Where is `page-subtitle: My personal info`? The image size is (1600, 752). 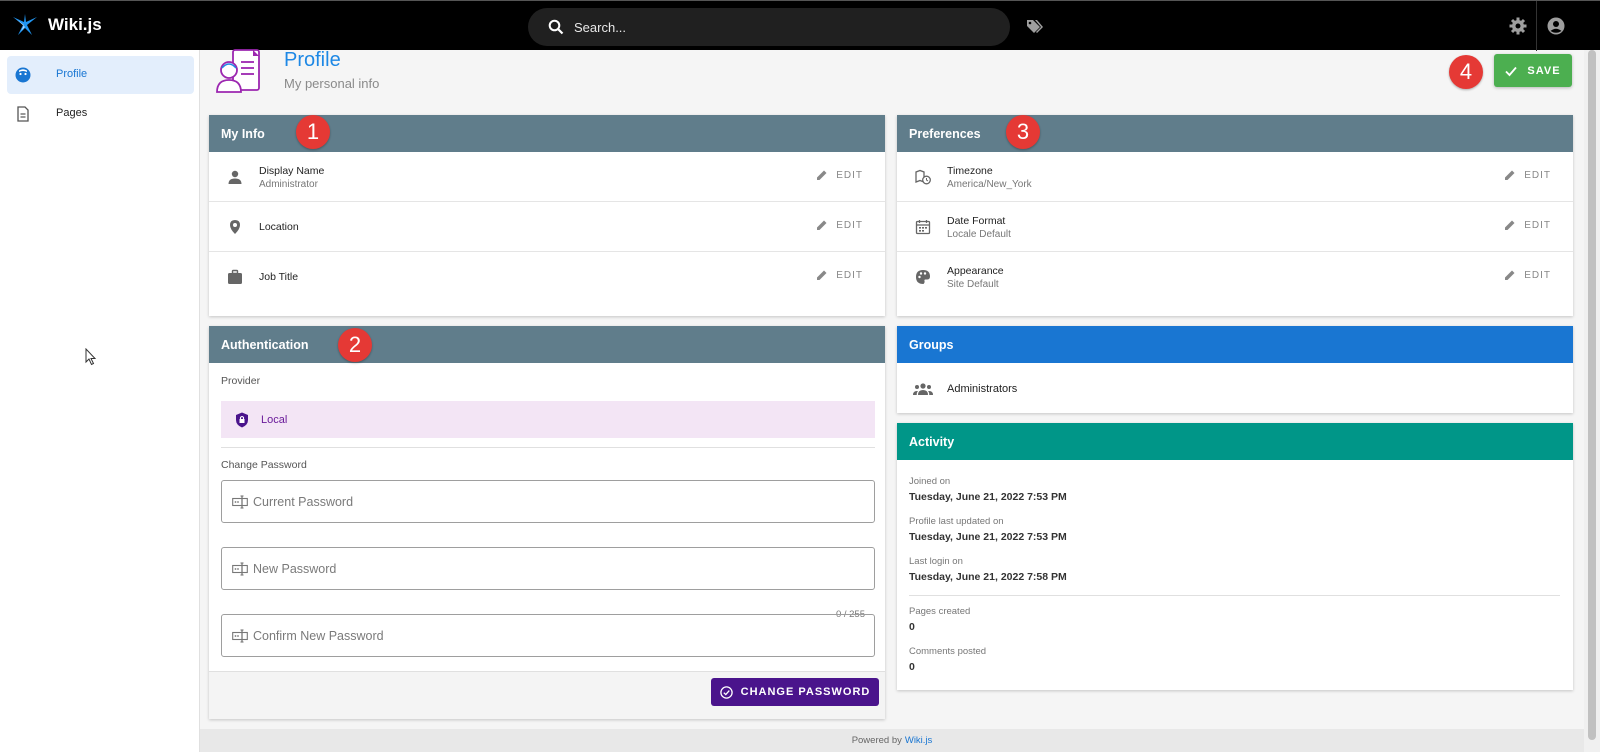 page-subtitle: My personal info is located at coordinates (332, 83).